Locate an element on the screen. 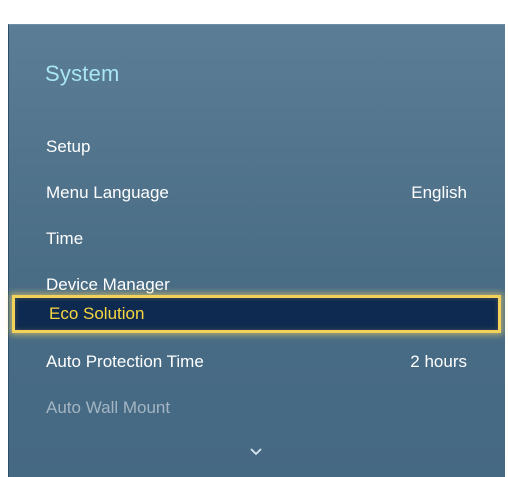 The width and height of the screenshot is (508, 477). menu-item-auto-protection-time: Auto Protection Time 2 hours is located at coordinates (256, 362).